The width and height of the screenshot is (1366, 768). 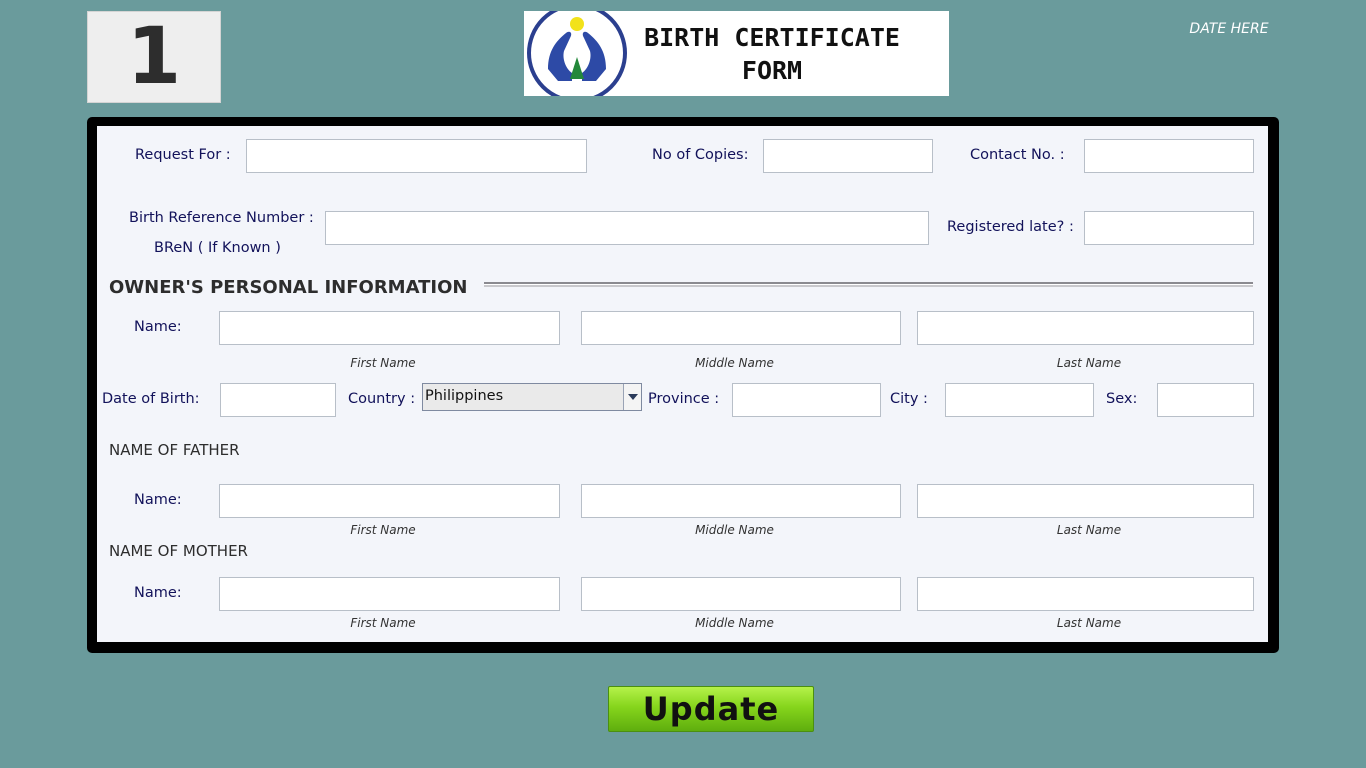 I want to click on mother-middle-name-caption: Middle Name, so click(x=734, y=623).